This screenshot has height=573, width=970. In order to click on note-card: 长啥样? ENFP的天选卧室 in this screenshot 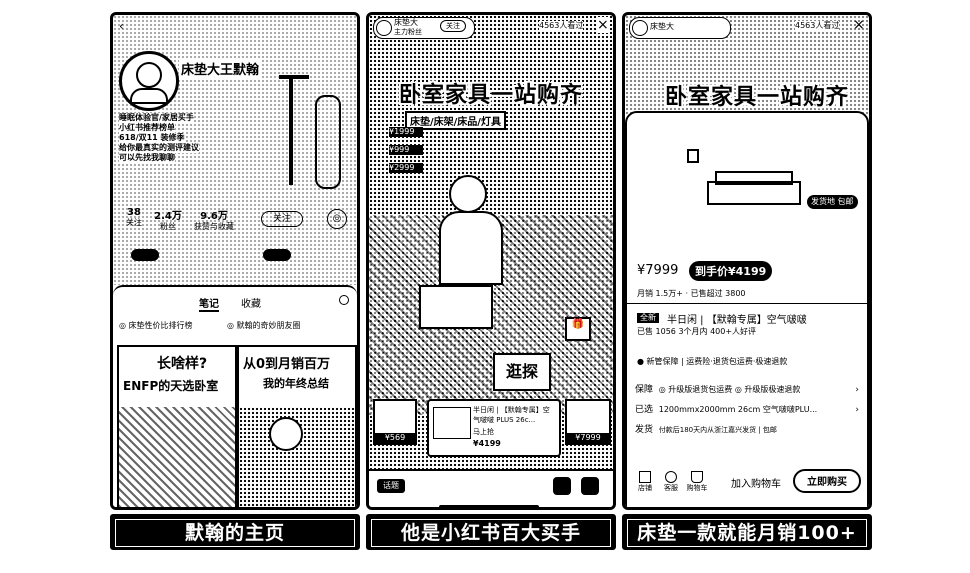, I will do `click(177, 426)`.